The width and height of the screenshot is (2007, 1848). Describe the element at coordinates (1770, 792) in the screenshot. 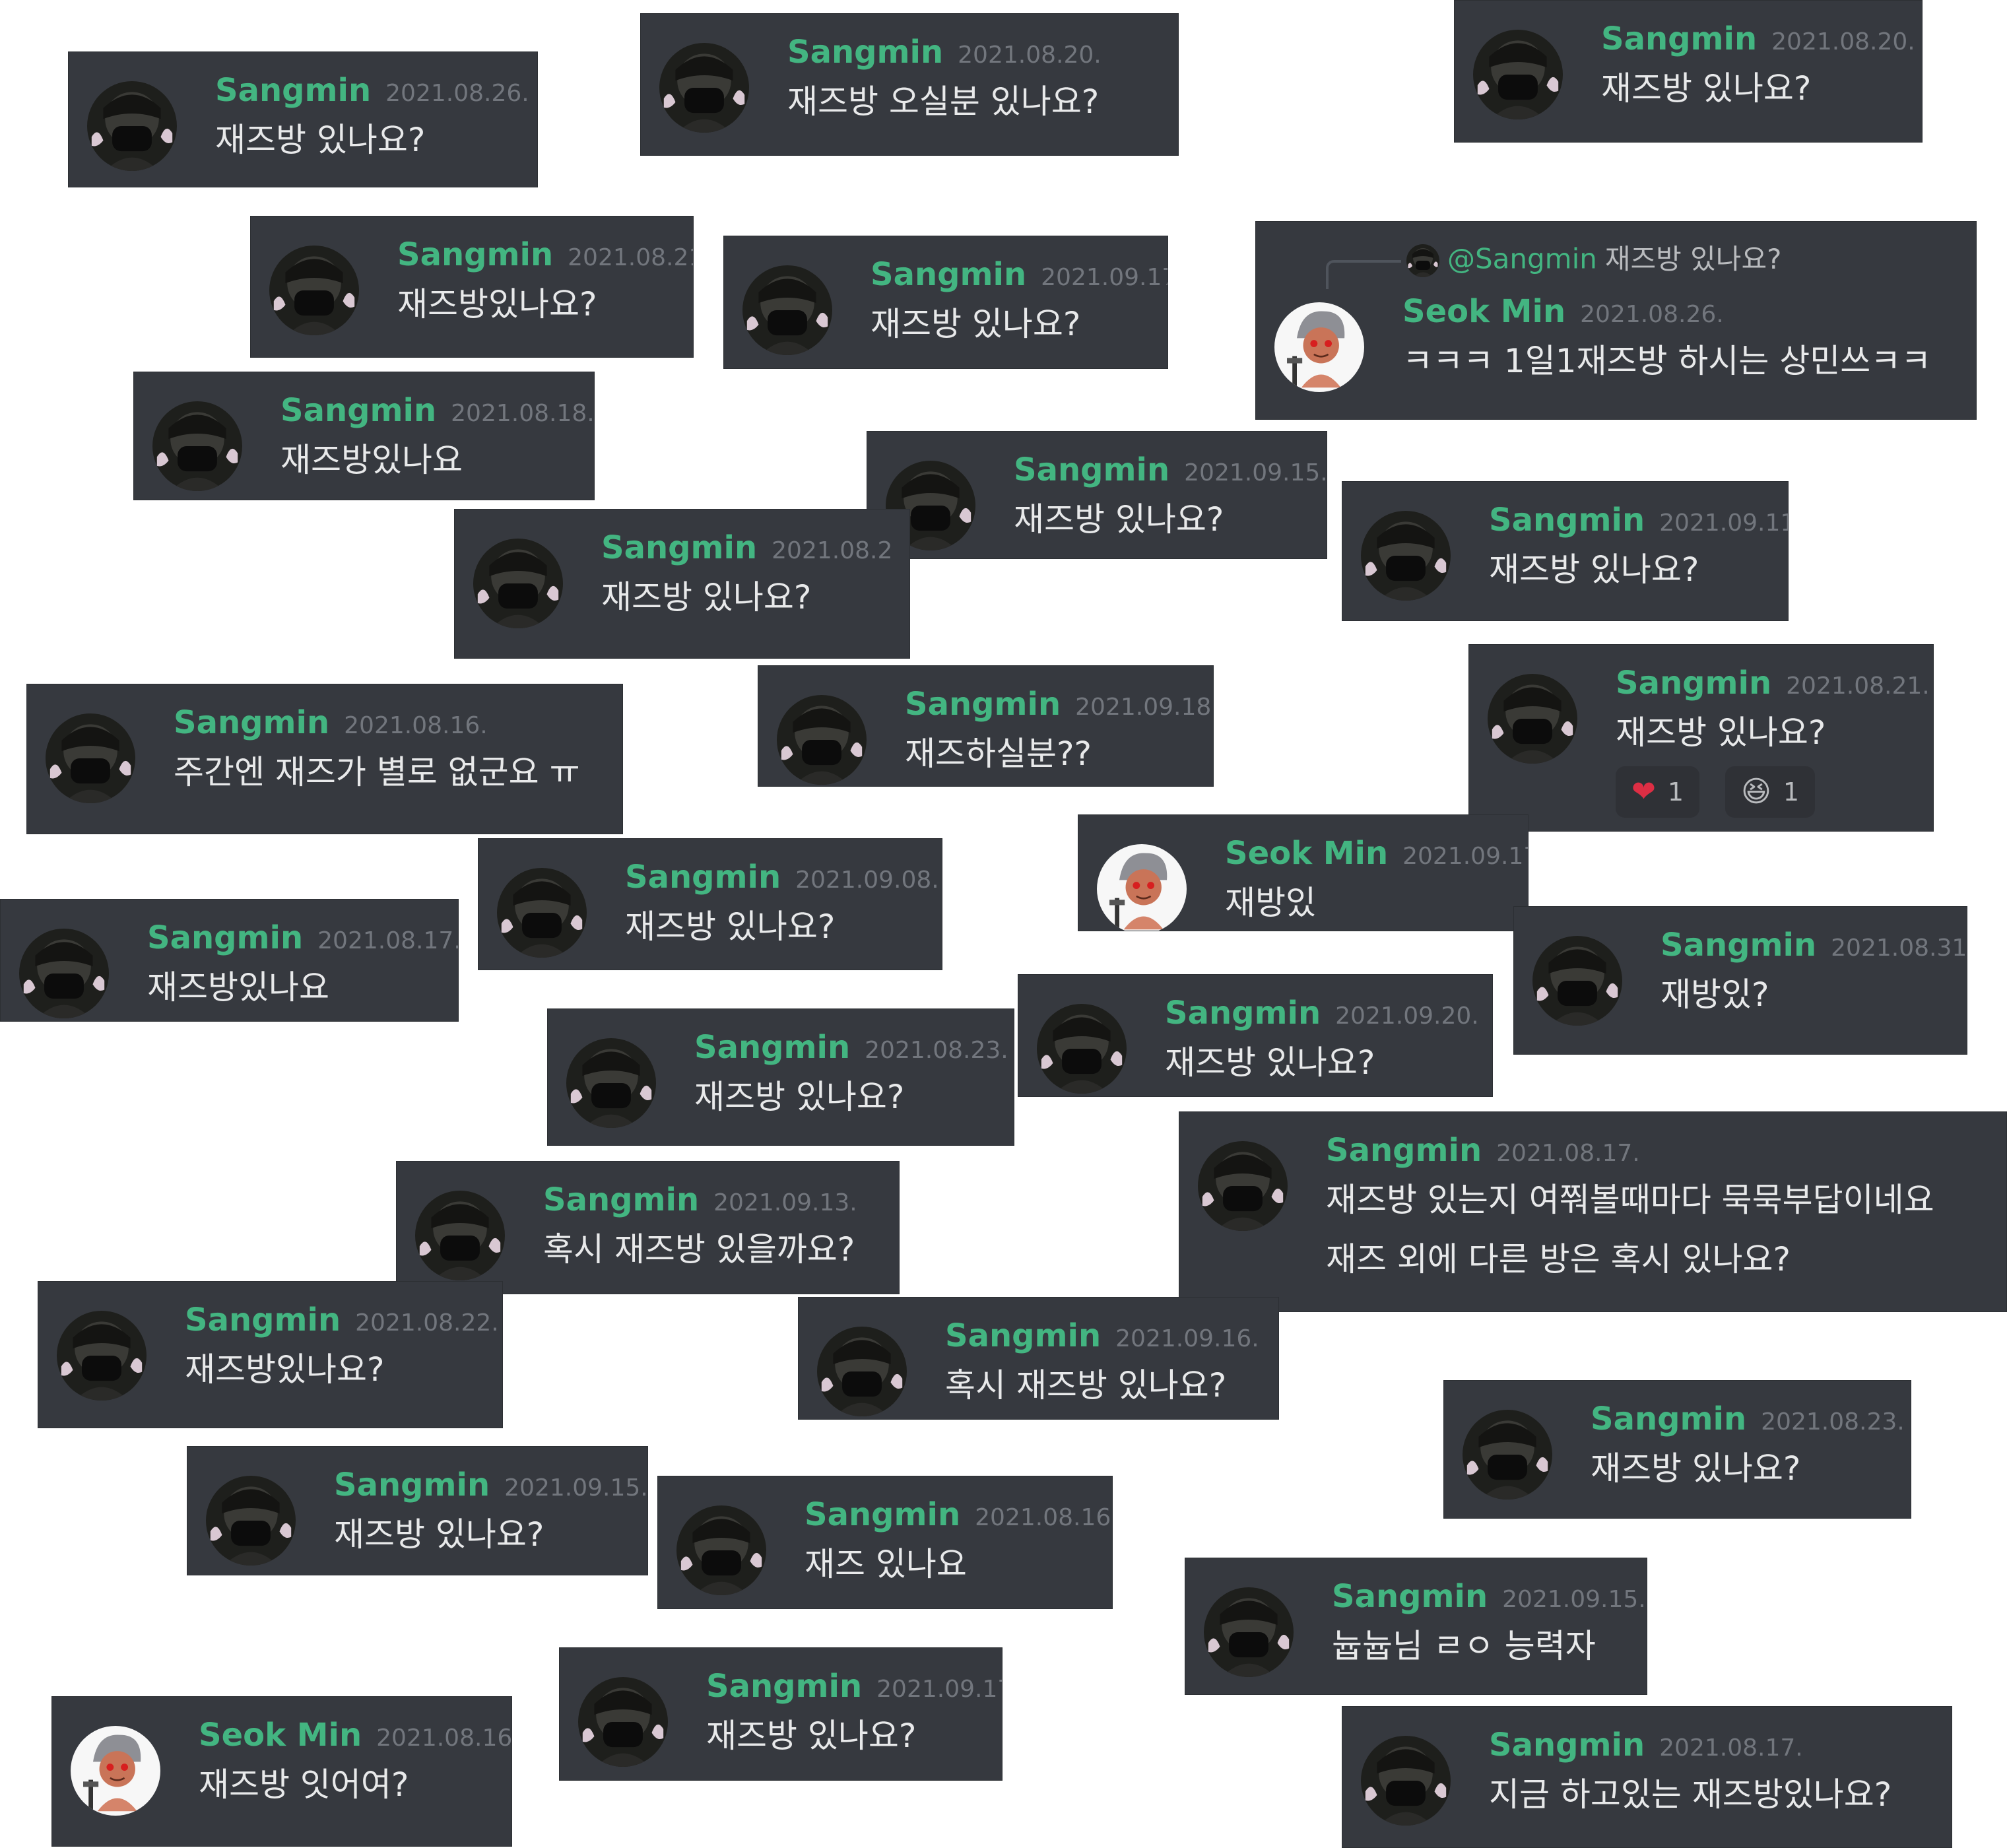

I see `reaction-button: 😆 1` at that location.